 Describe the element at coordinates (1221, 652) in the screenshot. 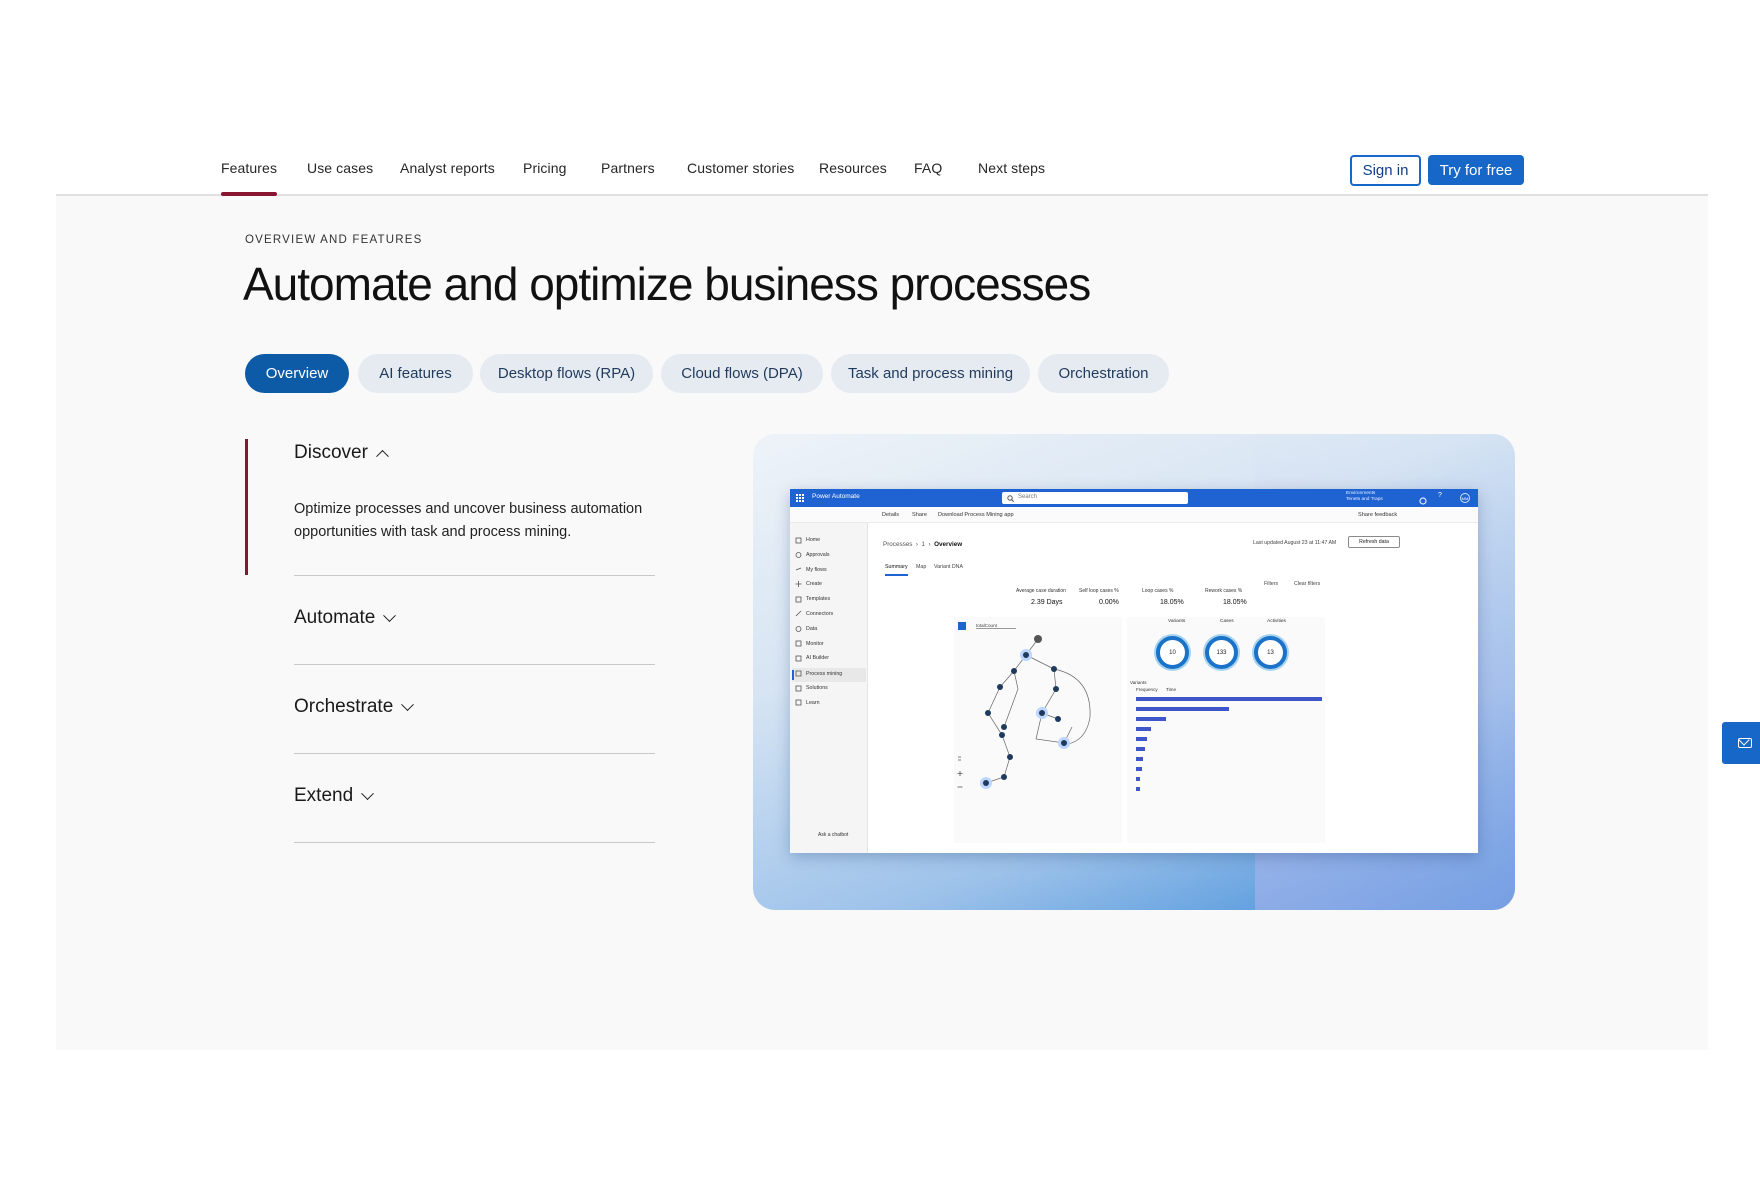

I see `cases-ring: 133` at that location.